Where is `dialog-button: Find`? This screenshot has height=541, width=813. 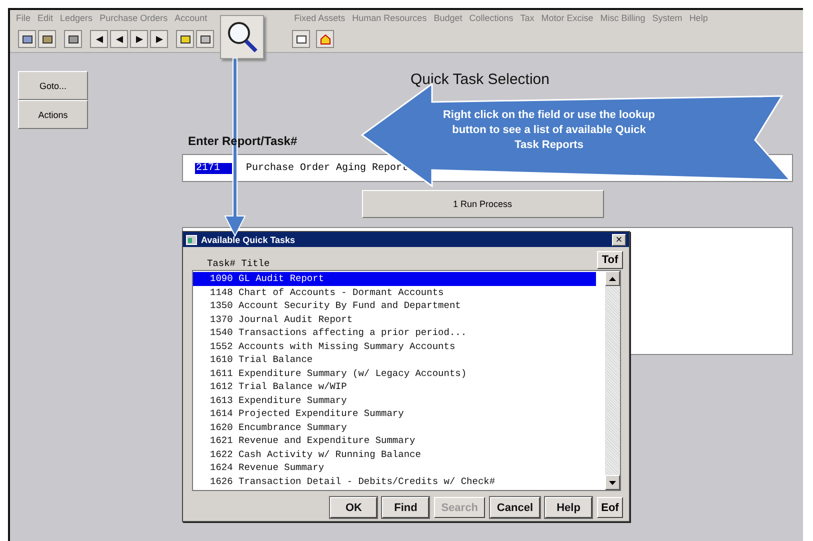 dialog-button: Find is located at coordinates (406, 507).